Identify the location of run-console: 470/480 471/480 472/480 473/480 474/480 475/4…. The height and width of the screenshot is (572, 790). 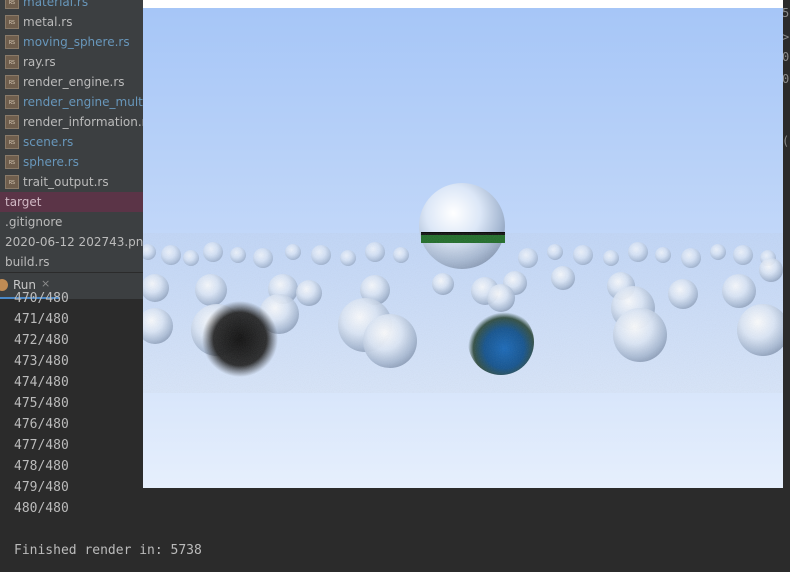
(71, 431).